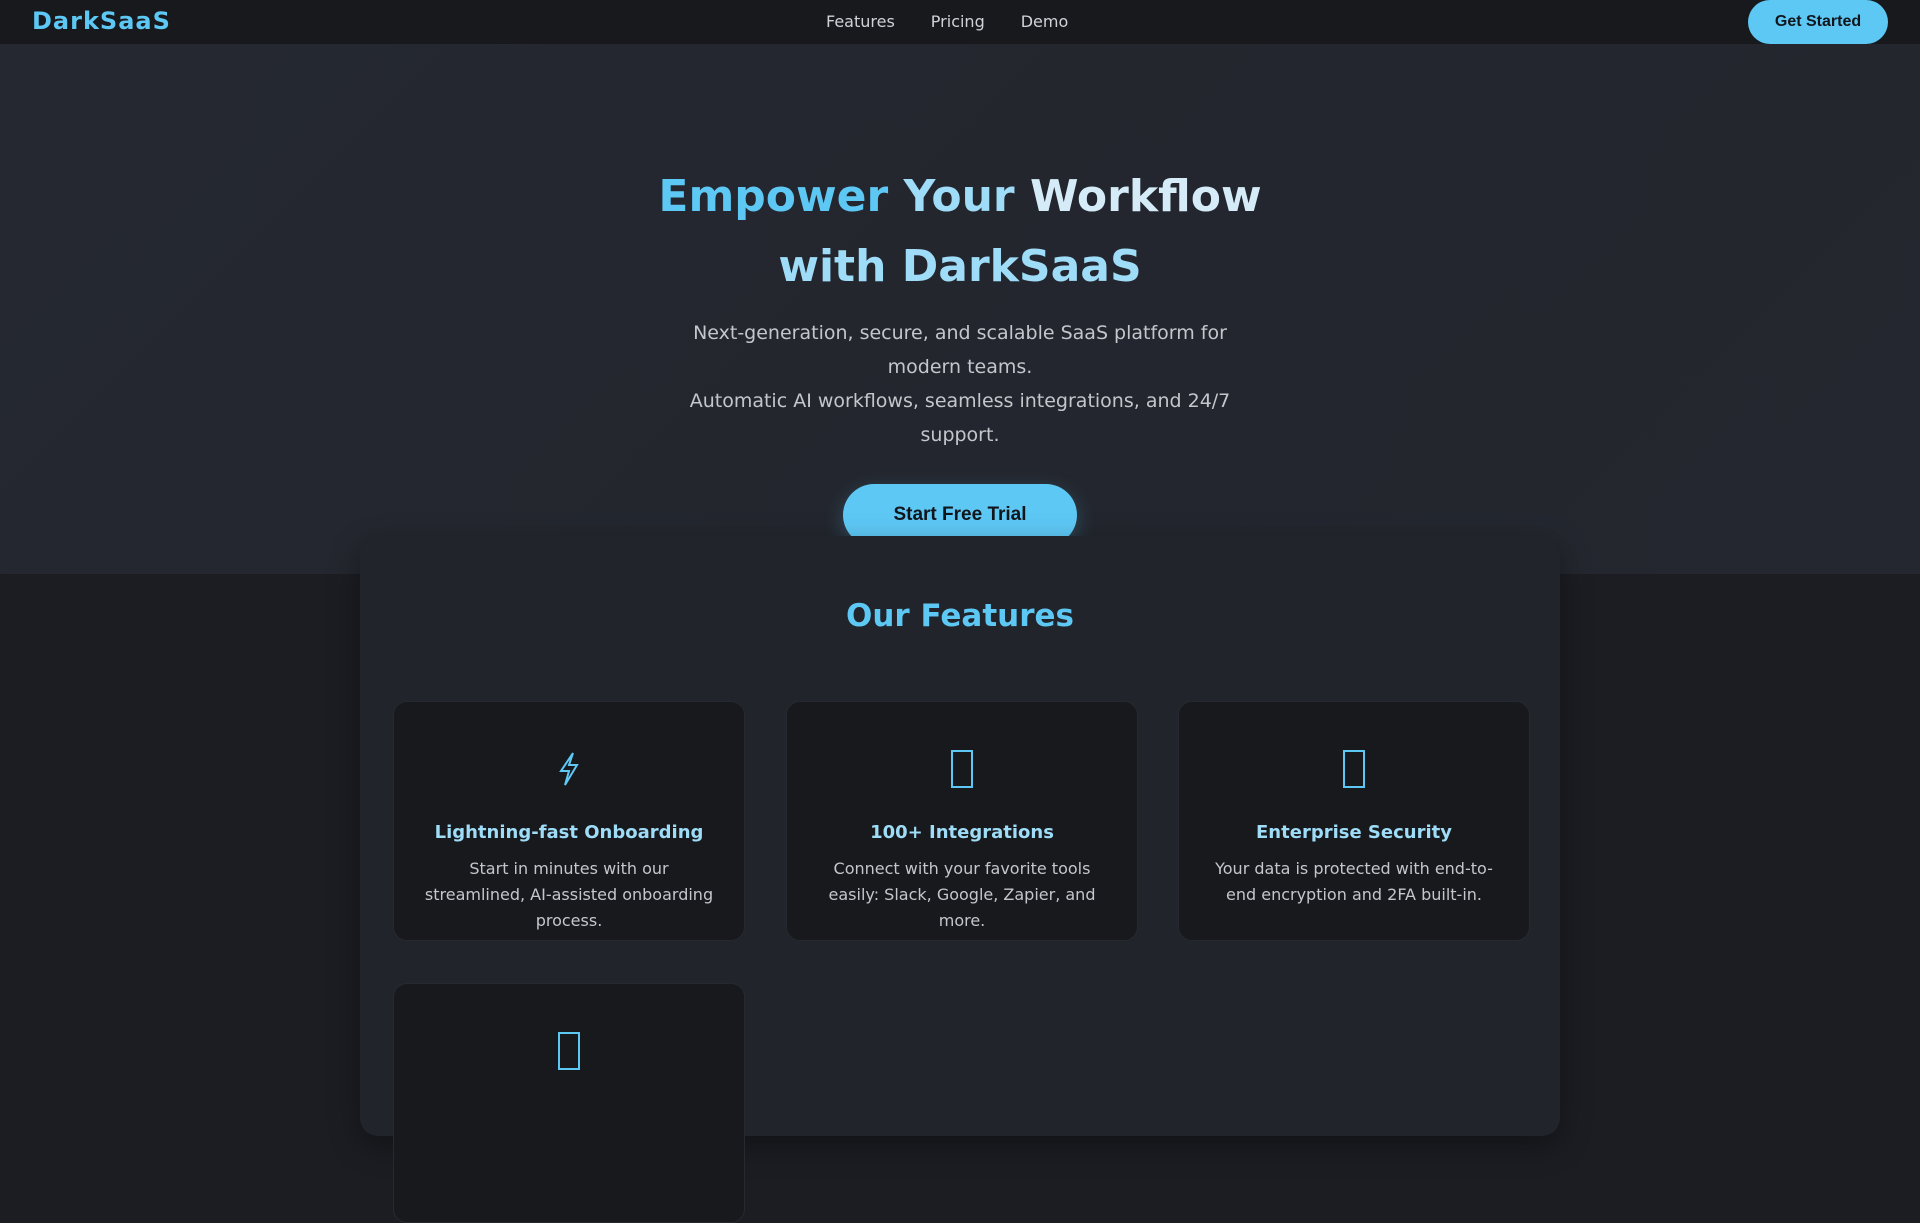 The height and width of the screenshot is (1223, 1920). What do you see at coordinates (569, 832) in the screenshot?
I see `feature-card-title: Lightning-fast Onboarding` at bounding box center [569, 832].